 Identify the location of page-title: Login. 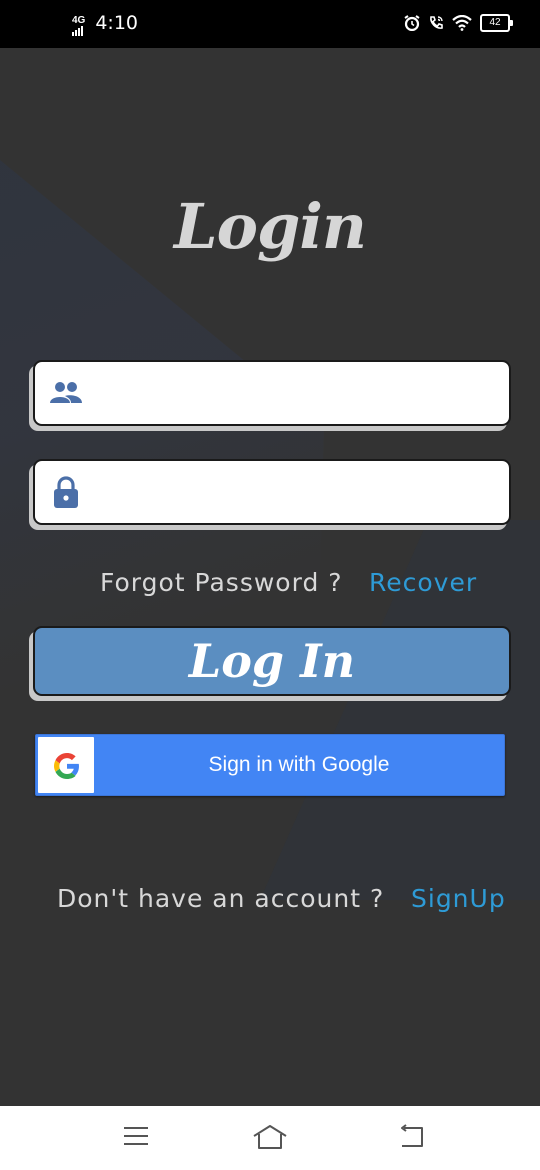
(270, 226).